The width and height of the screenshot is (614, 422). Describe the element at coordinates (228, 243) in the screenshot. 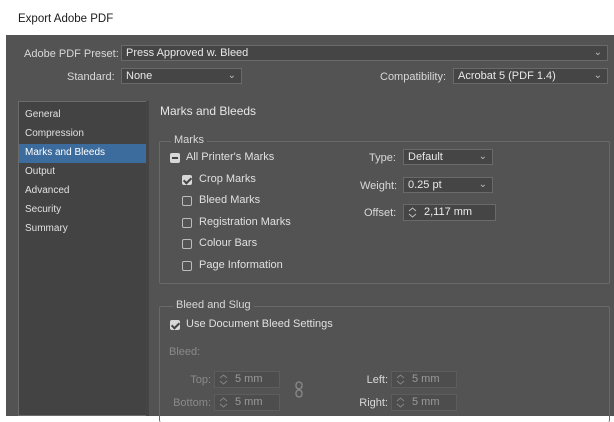

I see `colour-bars-label: Colour Bars` at that location.